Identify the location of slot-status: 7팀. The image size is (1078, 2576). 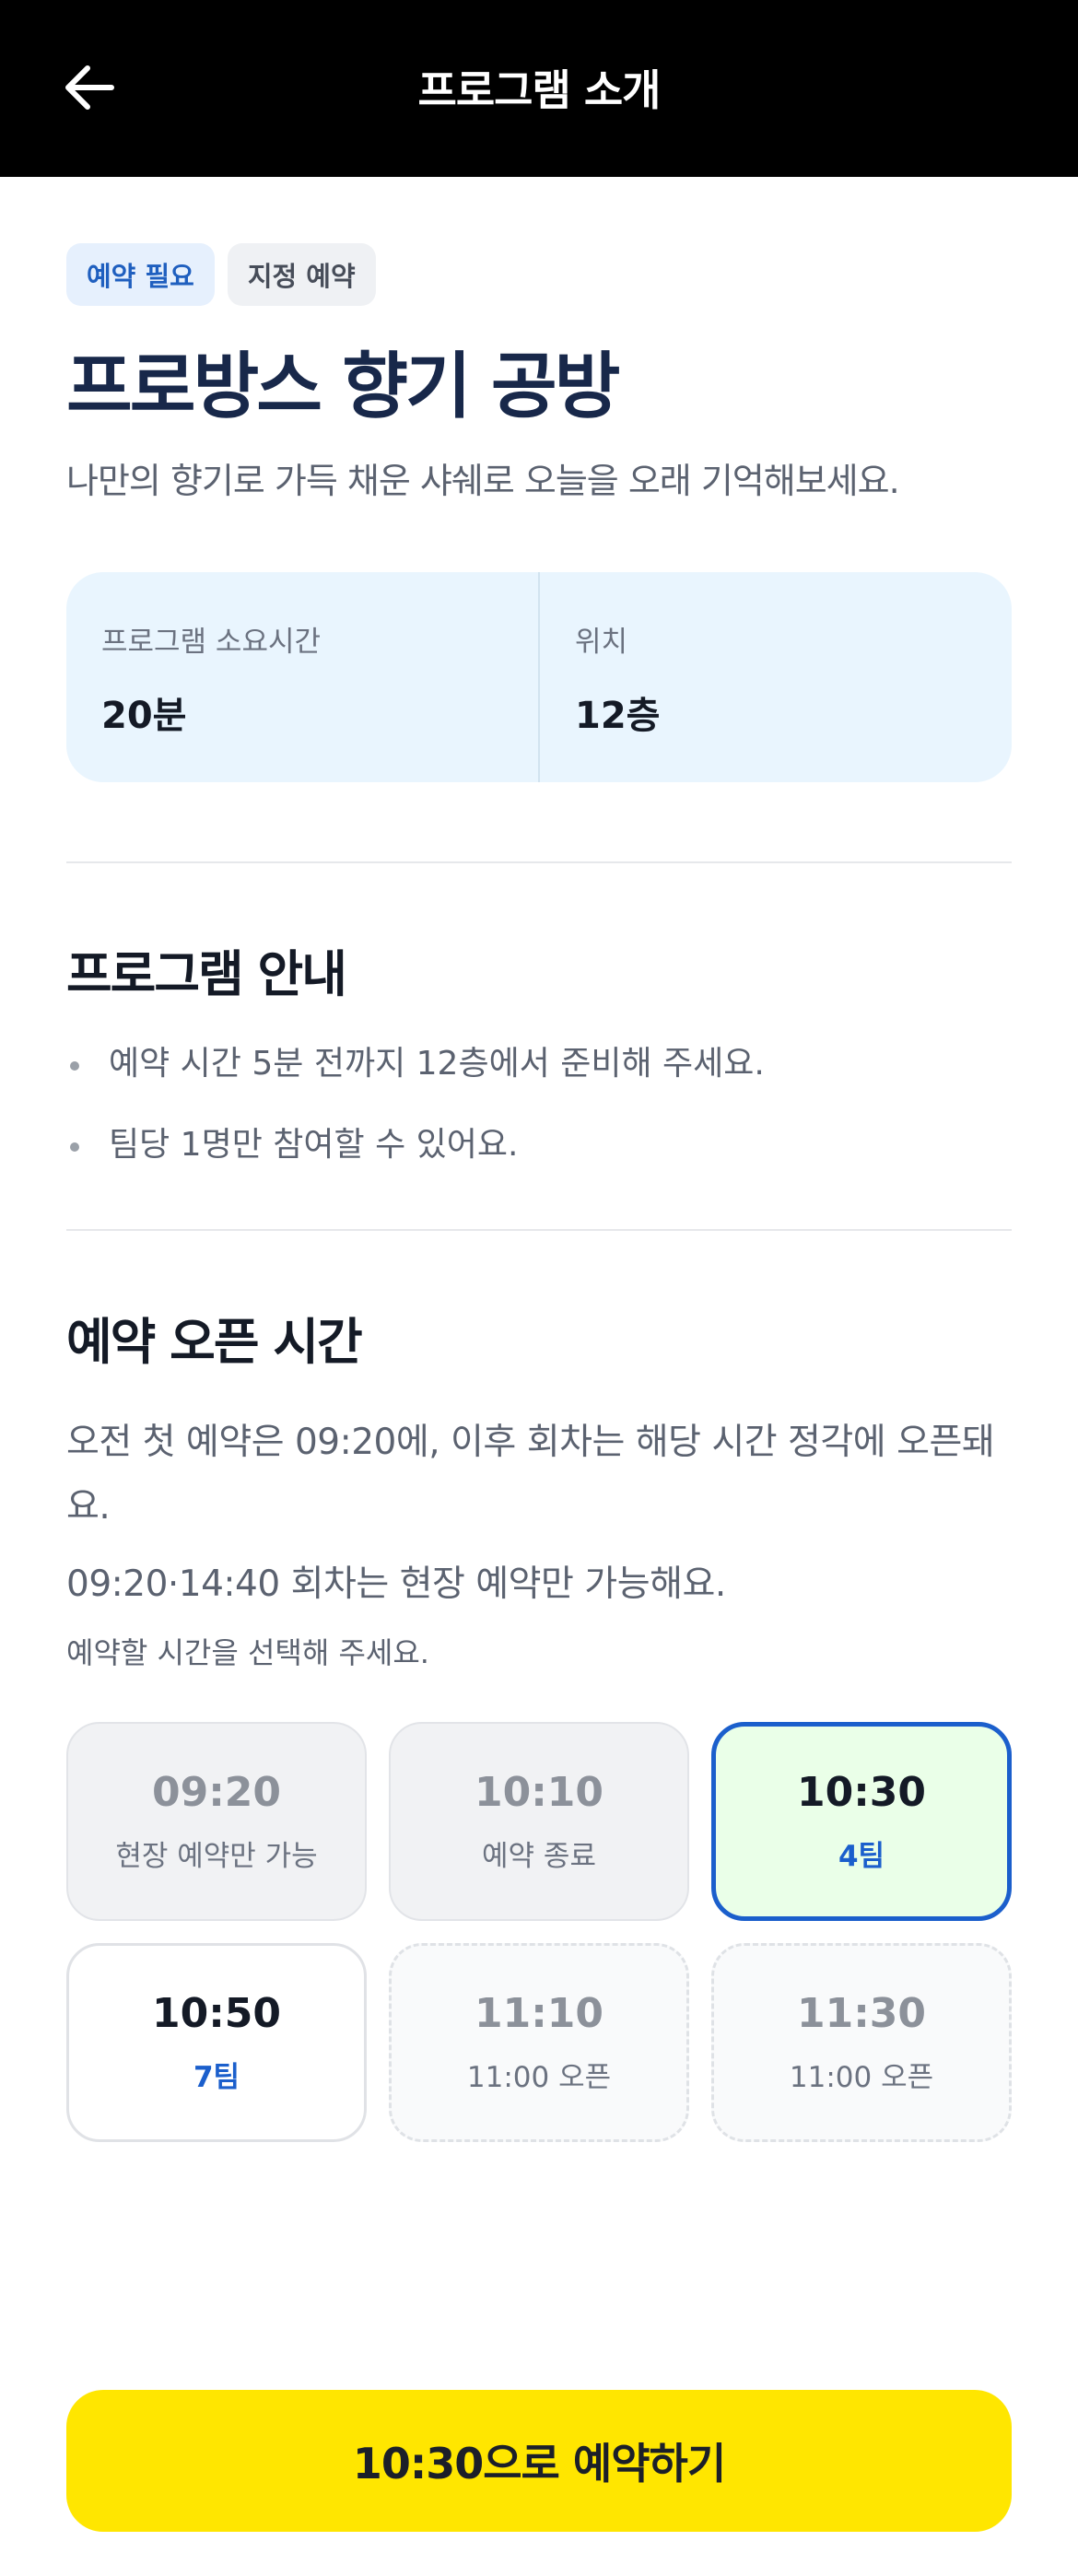
(216, 2077).